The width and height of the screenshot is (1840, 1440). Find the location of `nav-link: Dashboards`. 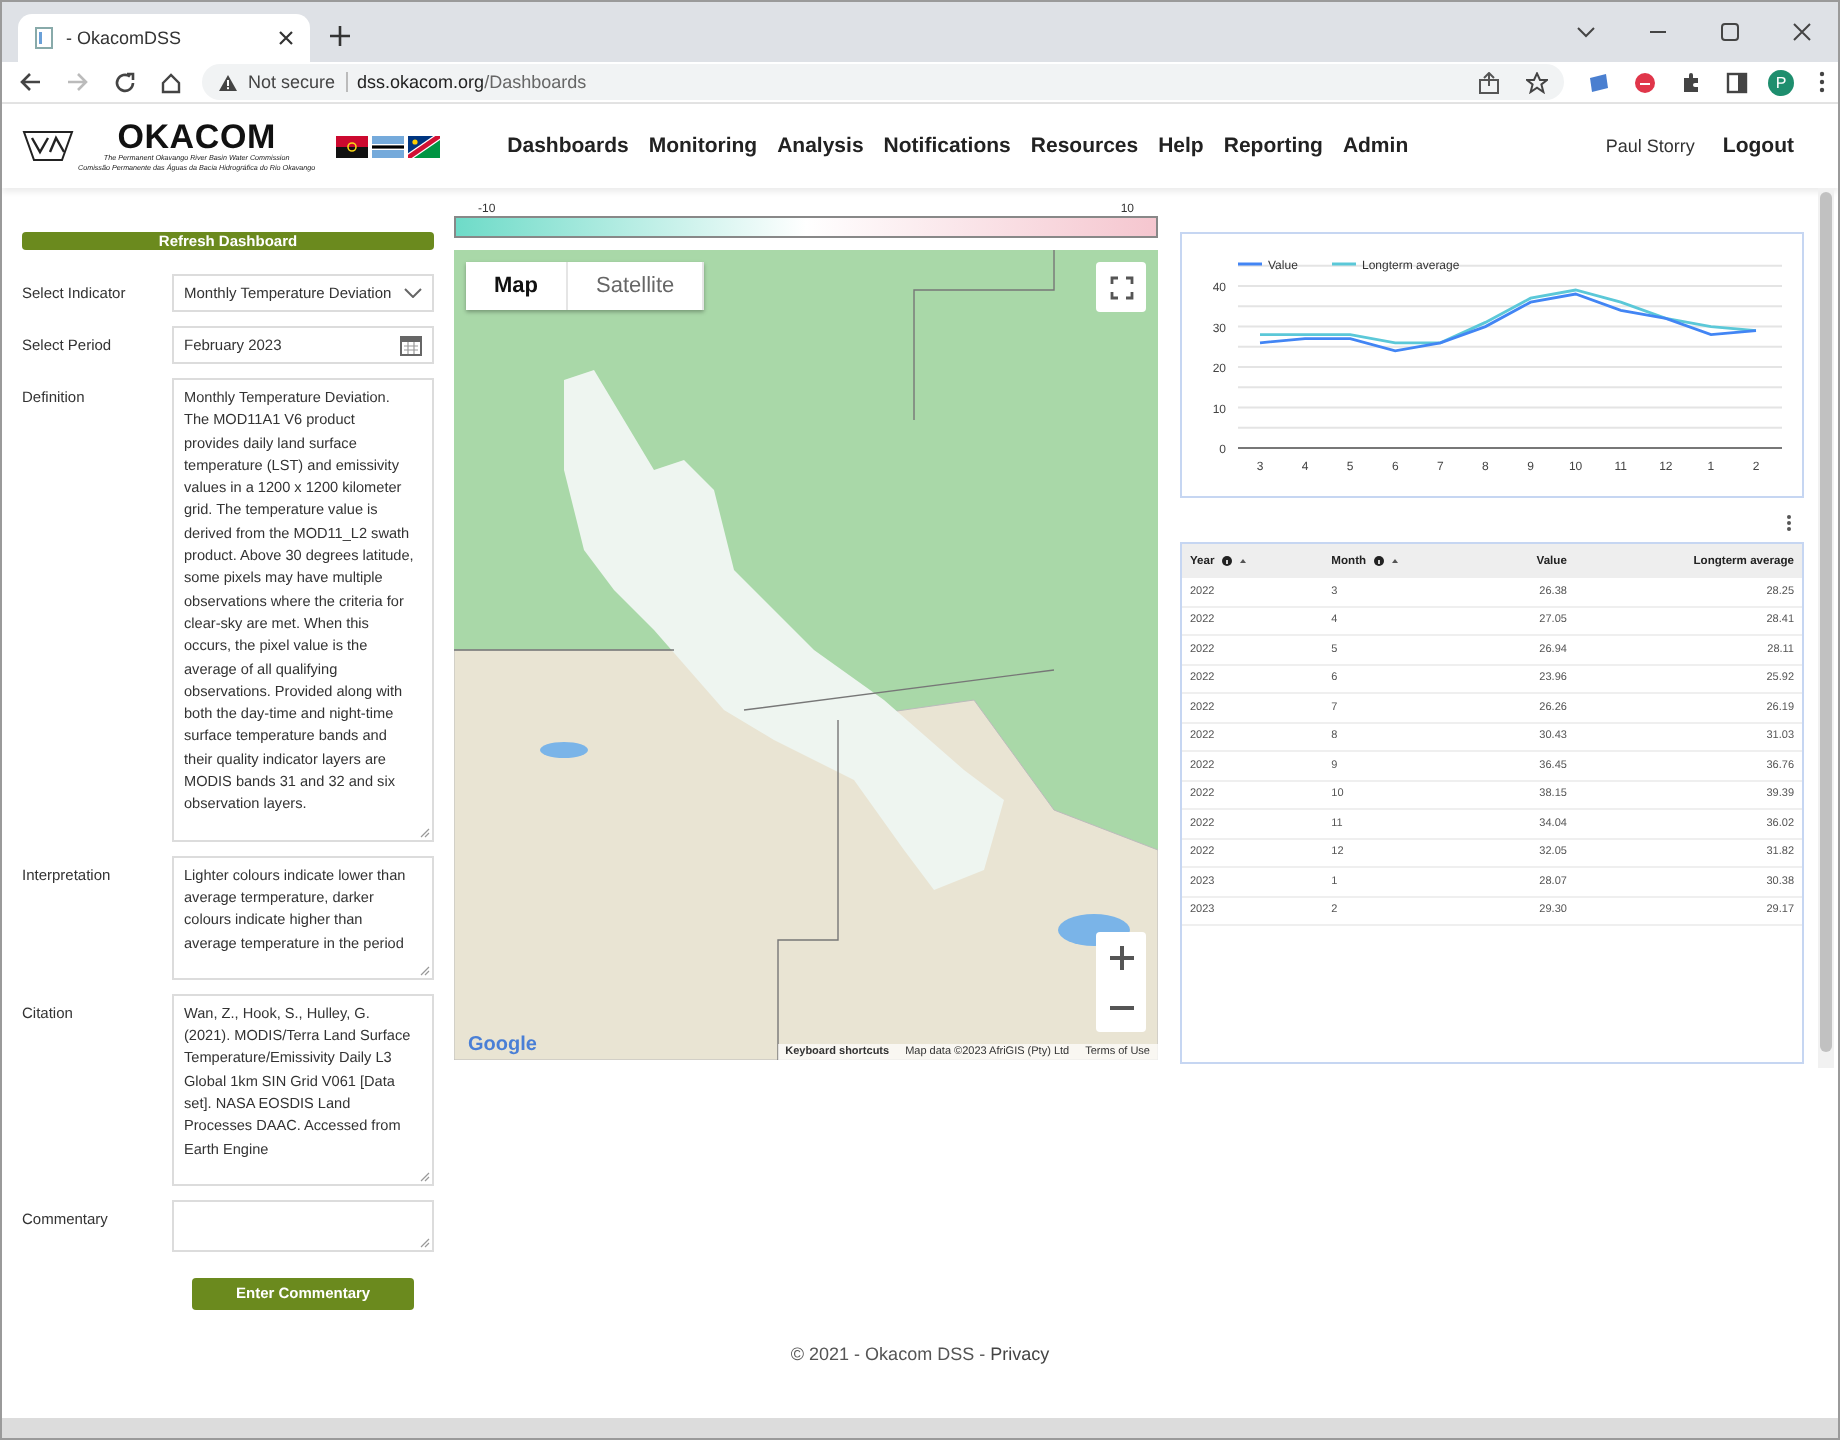

nav-link: Dashboards is located at coordinates (568, 146).